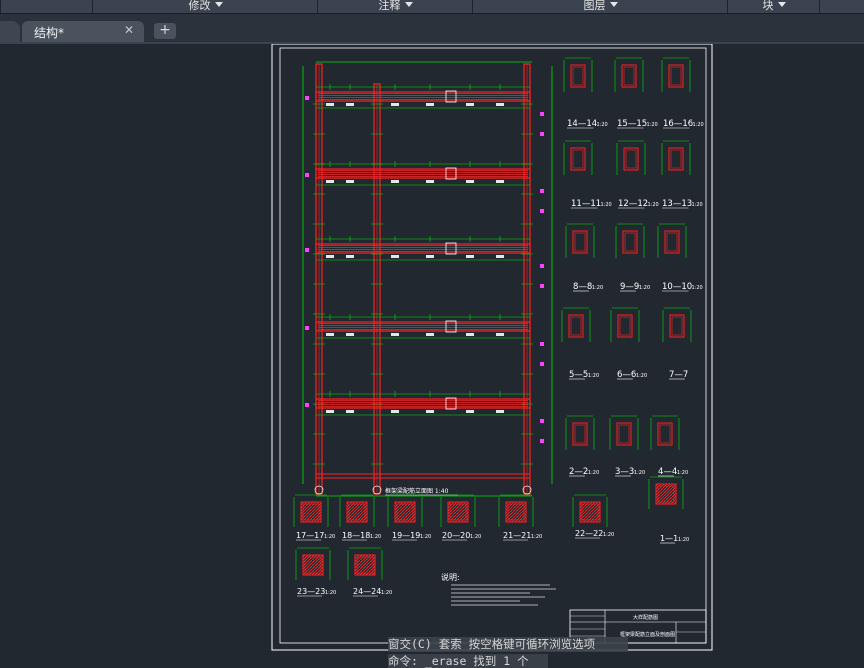  I want to click on section-detail: 17—17 1:20, so click(314, 517).